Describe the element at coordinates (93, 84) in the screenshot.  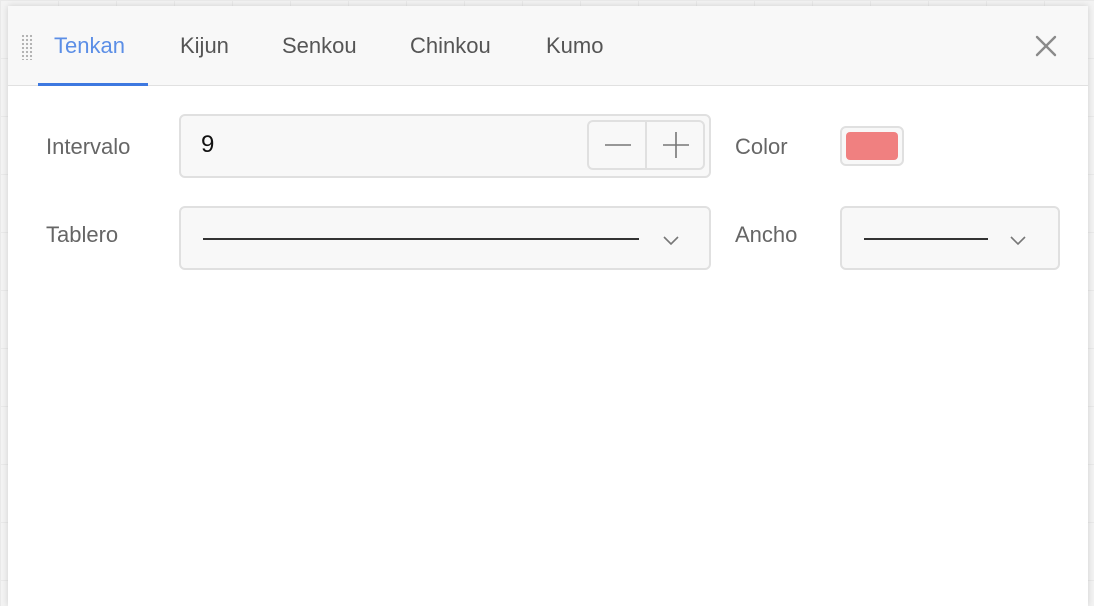
I see `active-tab-indicator` at that location.